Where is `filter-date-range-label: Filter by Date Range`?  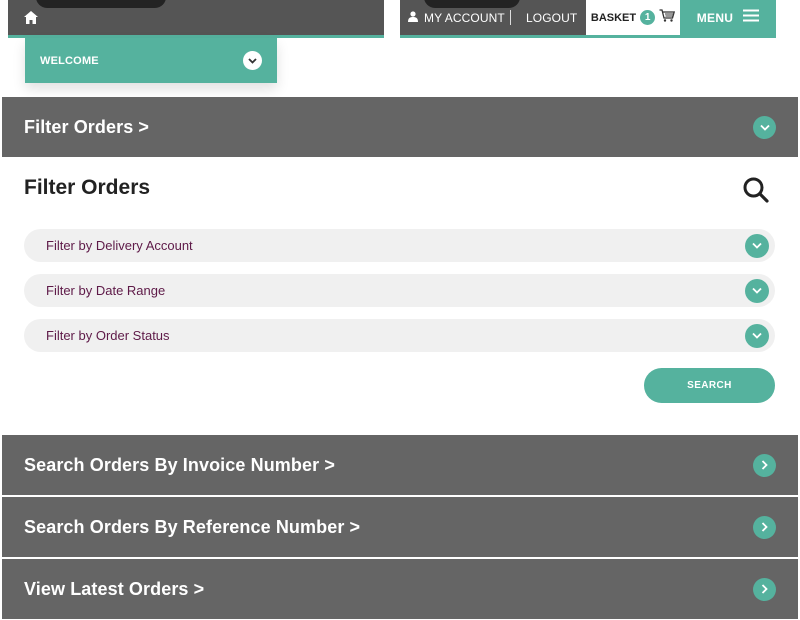 filter-date-range-label: Filter by Date Range is located at coordinates (106, 290).